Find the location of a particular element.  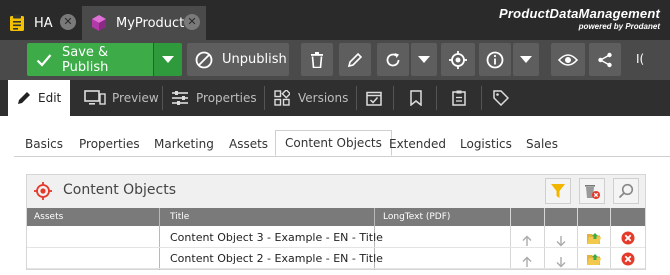

locate-button is located at coordinates (458, 59).